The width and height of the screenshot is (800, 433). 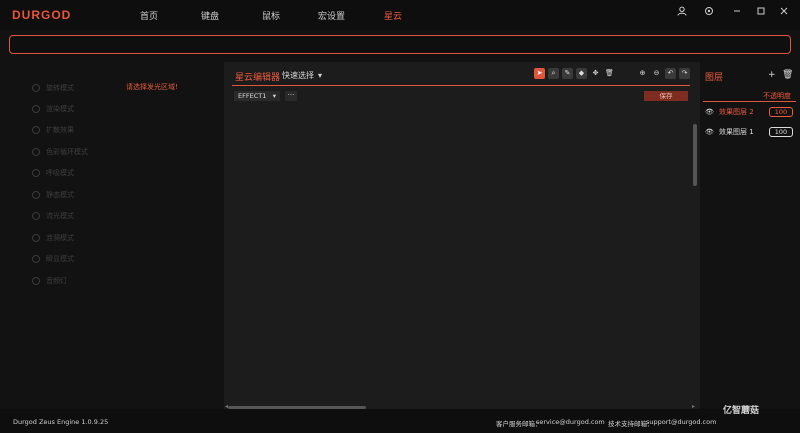 I want to click on close-icon, so click(x=784, y=14).